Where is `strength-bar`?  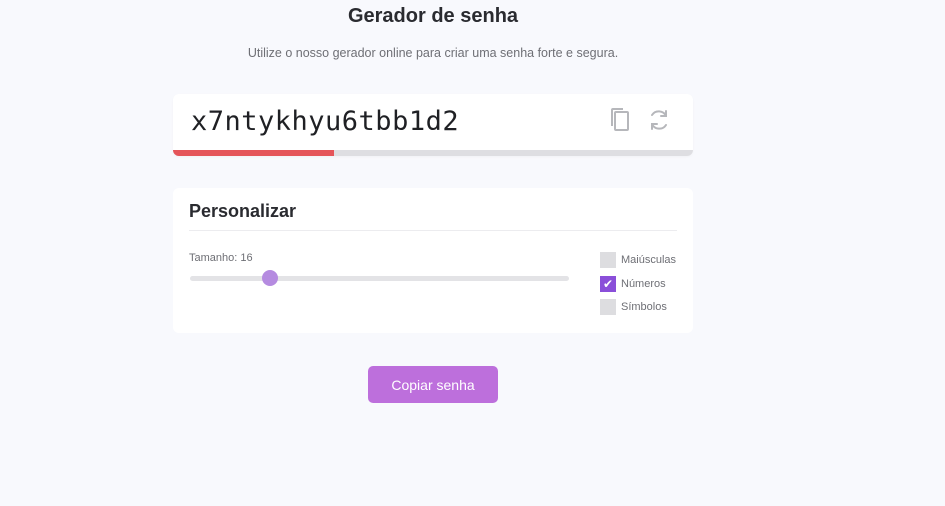
strength-bar is located at coordinates (433, 153).